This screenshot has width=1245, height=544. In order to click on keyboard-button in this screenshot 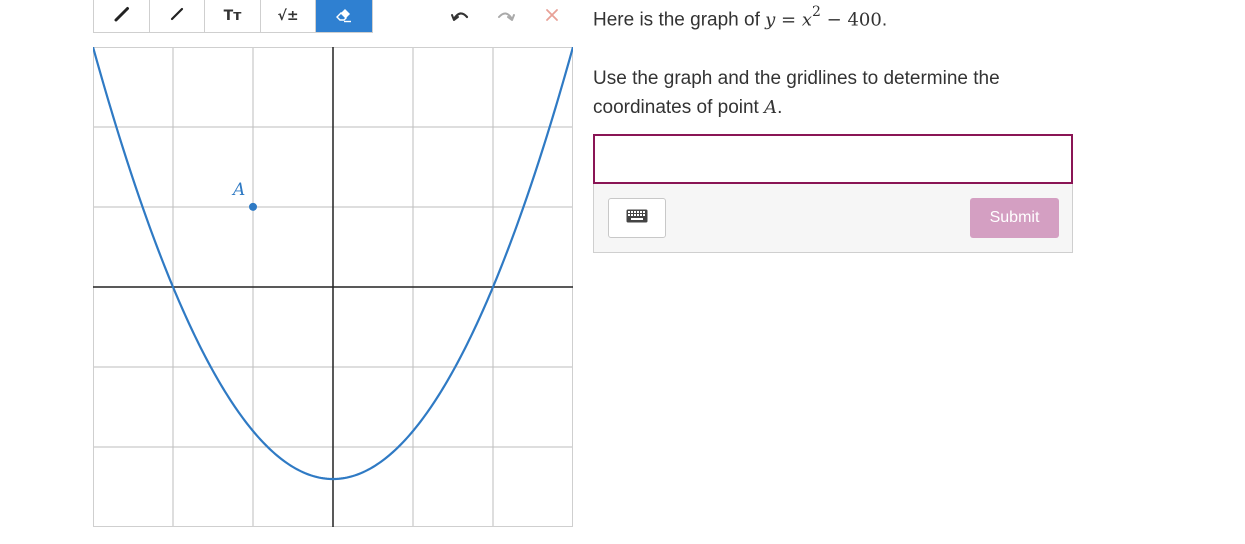, I will do `click(637, 218)`.